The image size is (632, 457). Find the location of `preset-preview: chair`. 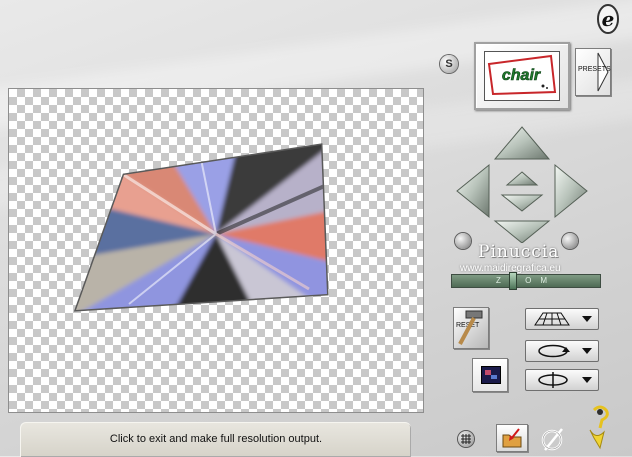

preset-preview: chair is located at coordinates (522, 76).